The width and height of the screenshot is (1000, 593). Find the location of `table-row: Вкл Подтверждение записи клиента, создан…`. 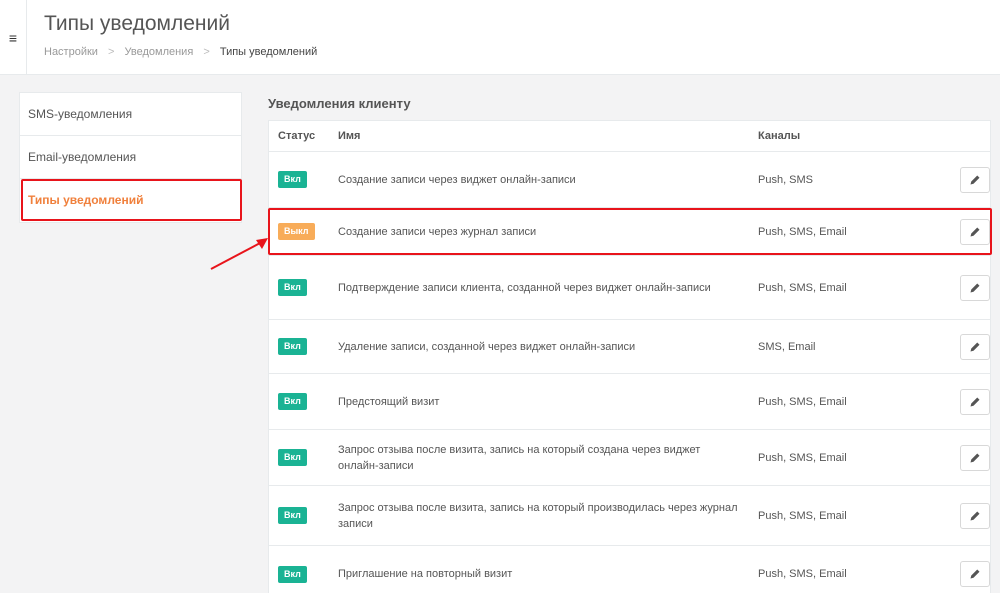

table-row: Вкл Подтверждение записи клиента, создан… is located at coordinates (629, 288).